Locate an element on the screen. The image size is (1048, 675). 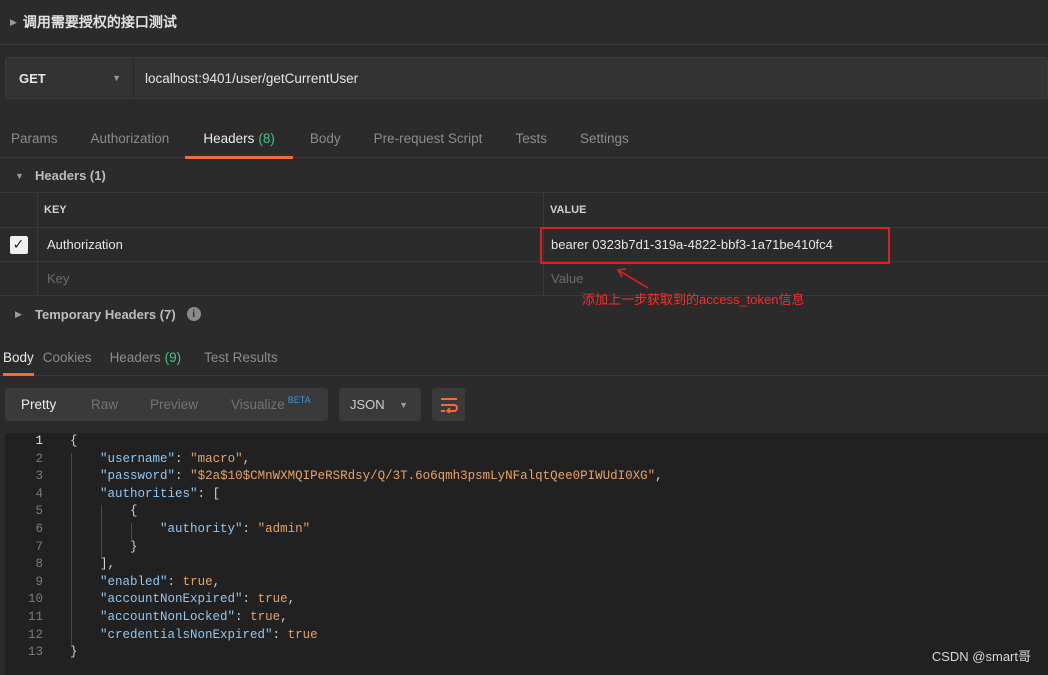
line-number: 6 is located at coordinates (39, 529).